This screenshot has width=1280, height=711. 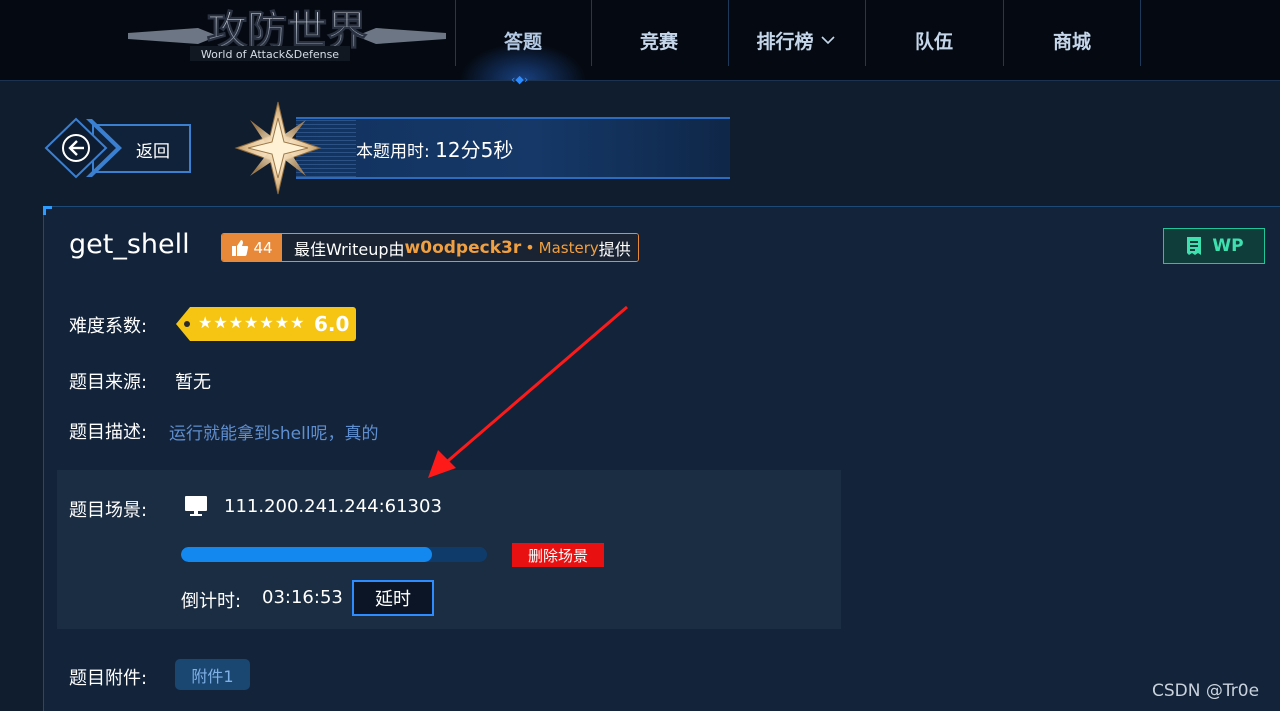 I want to click on back-label: 返回, so click(x=153, y=152).